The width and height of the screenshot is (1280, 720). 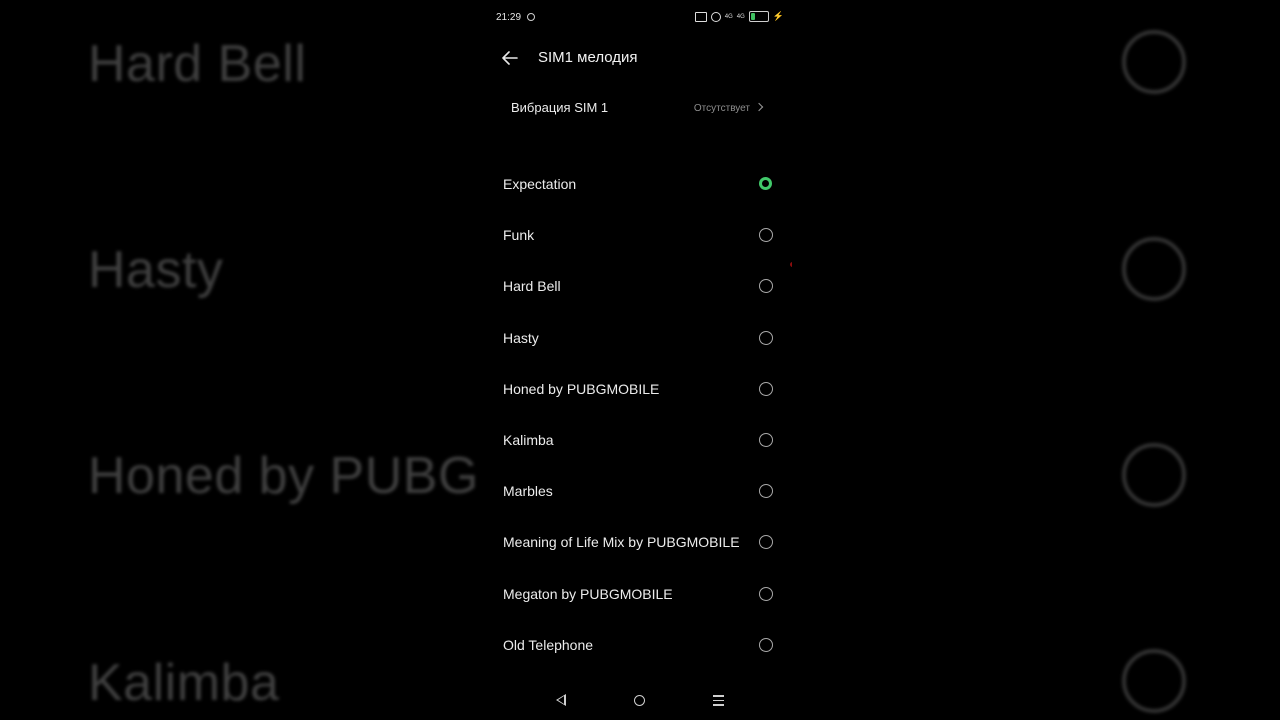 What do you see at coordinates (718, 700) in the screenshot?
I see `nav-recents-icon` at bounding box center [718, 700].